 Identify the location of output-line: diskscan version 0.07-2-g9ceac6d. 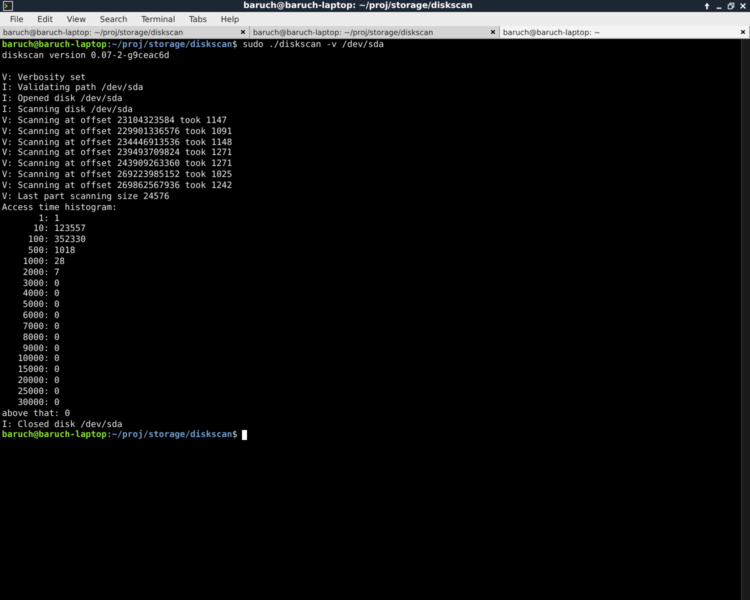
(86, 55).